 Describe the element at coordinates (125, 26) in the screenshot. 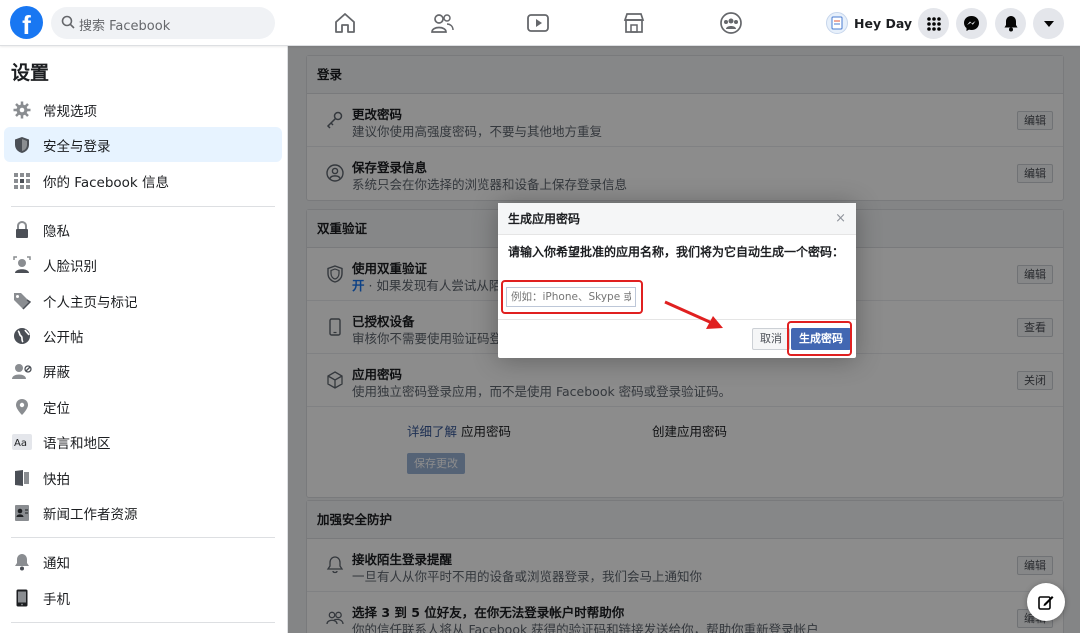

I see `search-placeholder: 搜索 Facebook` at that location.